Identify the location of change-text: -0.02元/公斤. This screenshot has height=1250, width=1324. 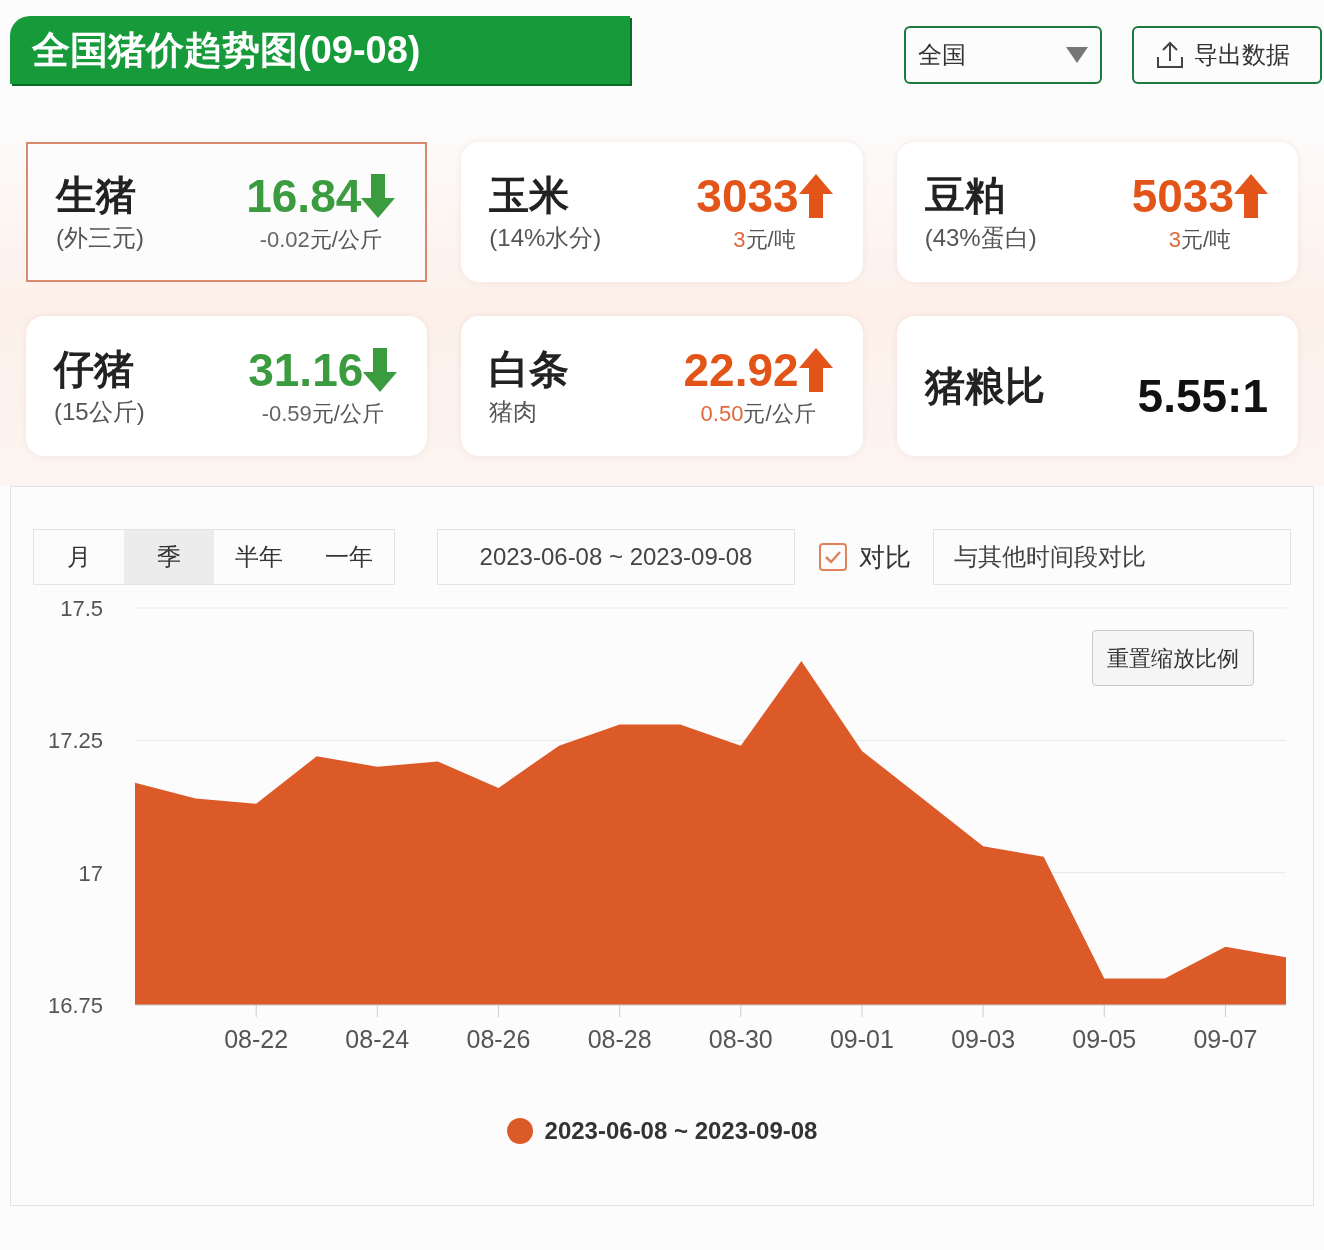
(320, 239).